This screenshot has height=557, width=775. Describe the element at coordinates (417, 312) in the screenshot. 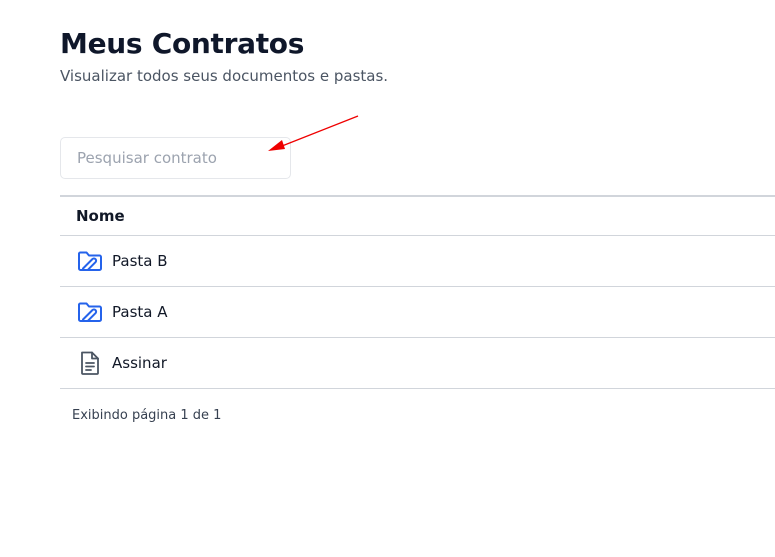

I see `table-row: Pasta A` at that location.